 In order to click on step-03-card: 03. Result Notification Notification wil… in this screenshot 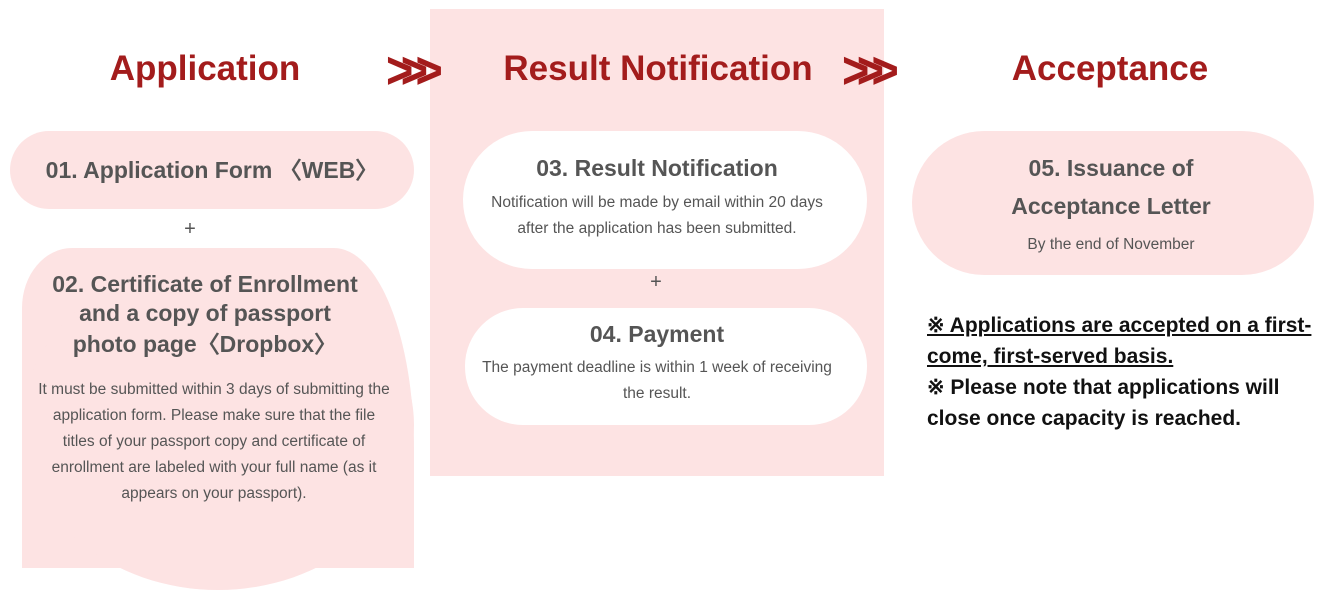, I will do `click(665, 200)`.